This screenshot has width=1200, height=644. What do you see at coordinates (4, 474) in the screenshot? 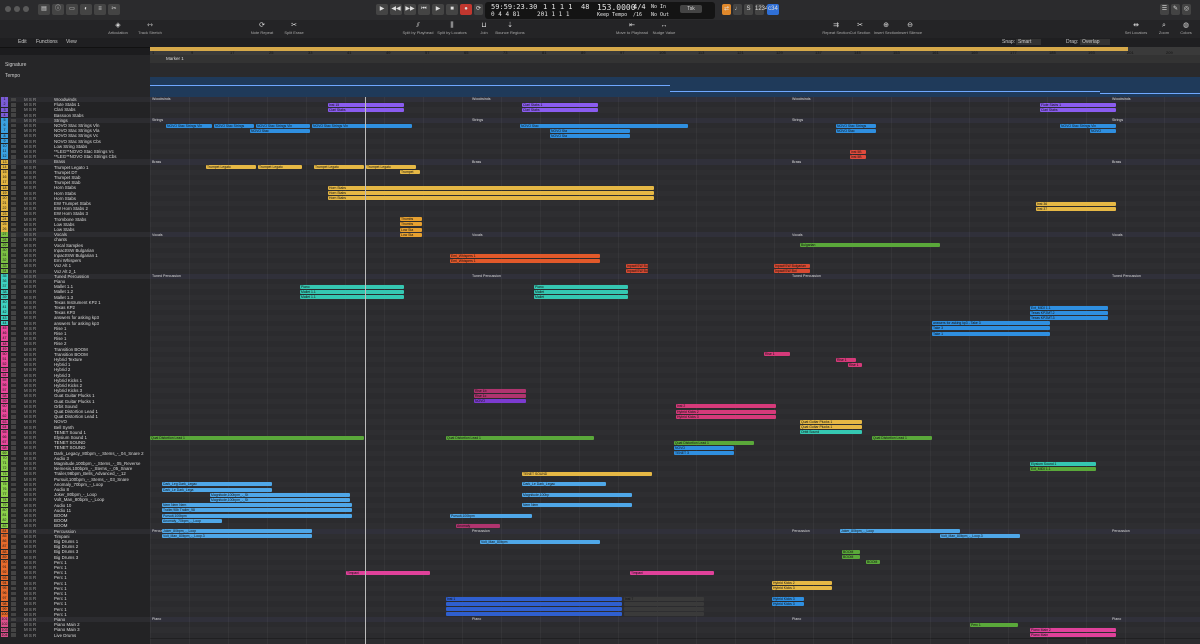
I see `track-number: 73` at bounding box center [4, 474].